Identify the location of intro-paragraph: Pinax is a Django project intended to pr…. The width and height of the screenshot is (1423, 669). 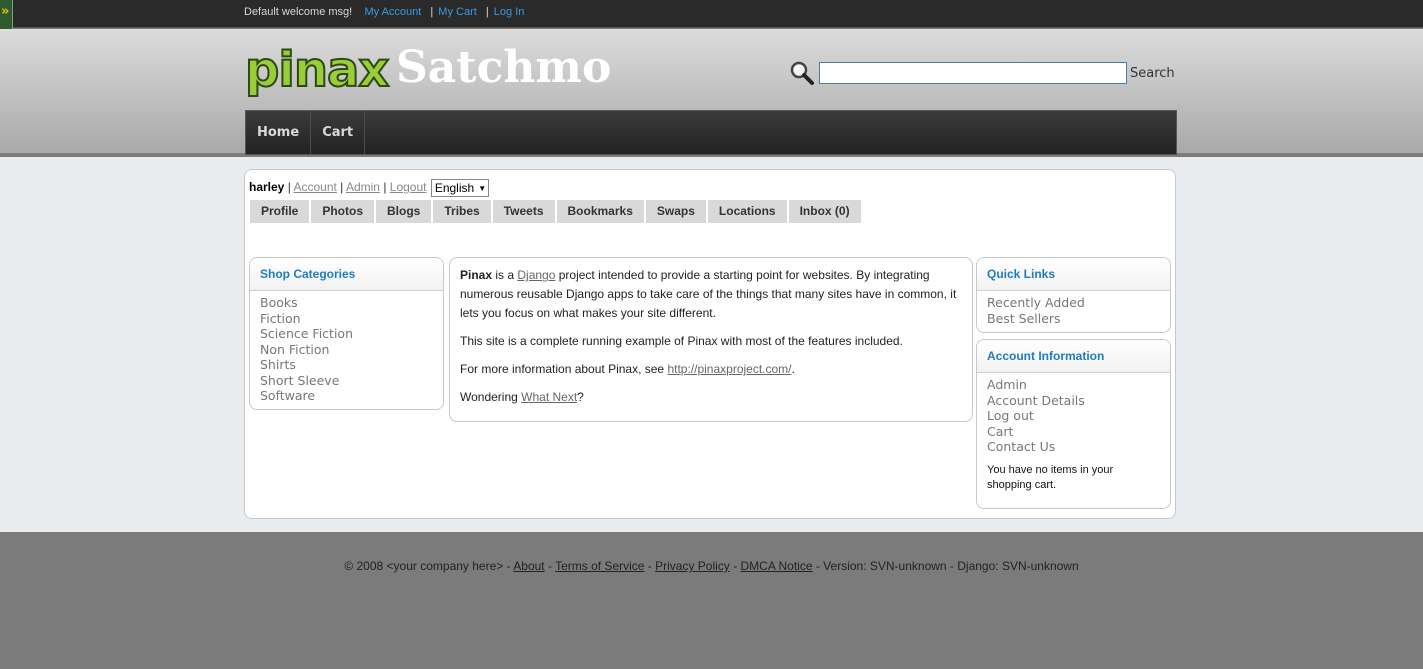
(711, 294).